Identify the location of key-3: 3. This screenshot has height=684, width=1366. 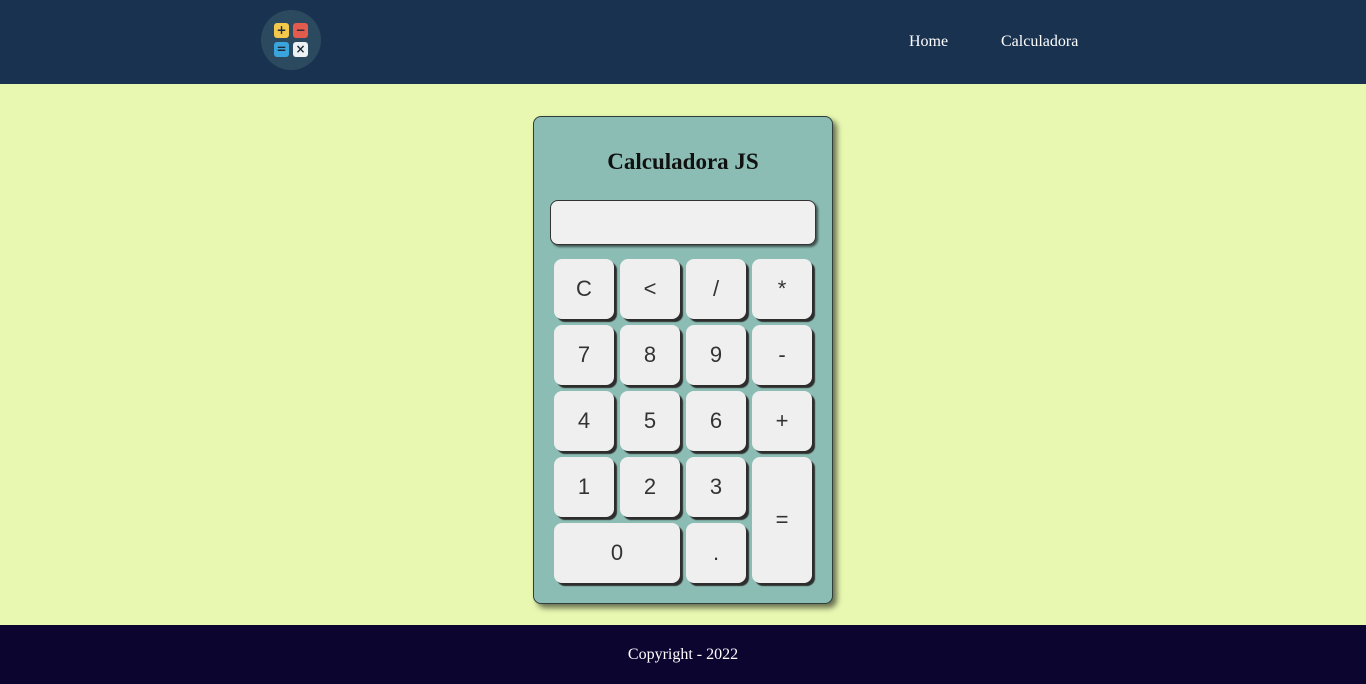
(716, 487).